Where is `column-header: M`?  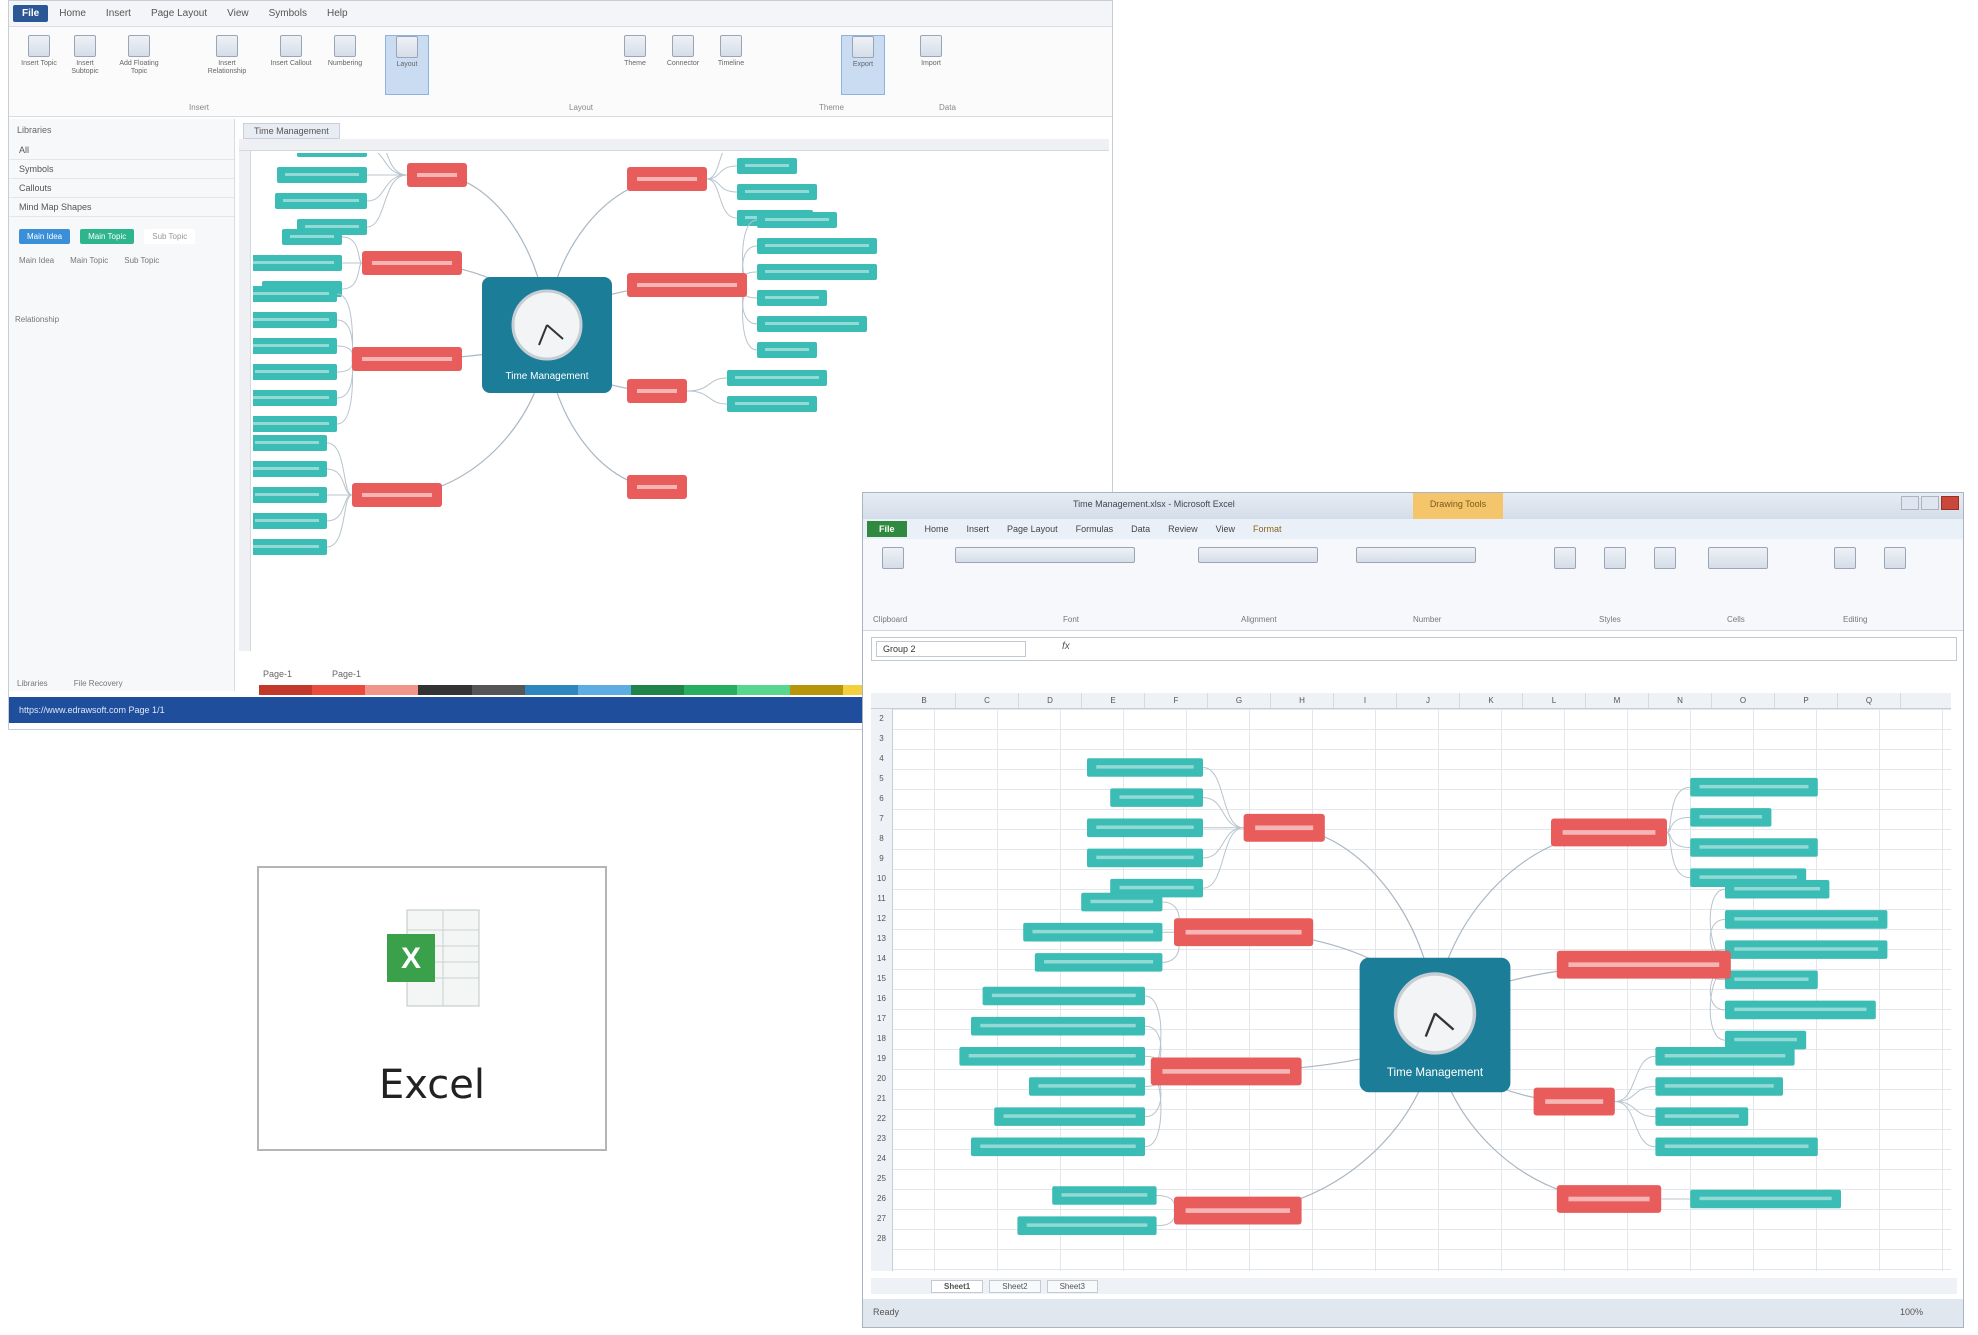
column-header: M is located at coordinates (1617, 700).